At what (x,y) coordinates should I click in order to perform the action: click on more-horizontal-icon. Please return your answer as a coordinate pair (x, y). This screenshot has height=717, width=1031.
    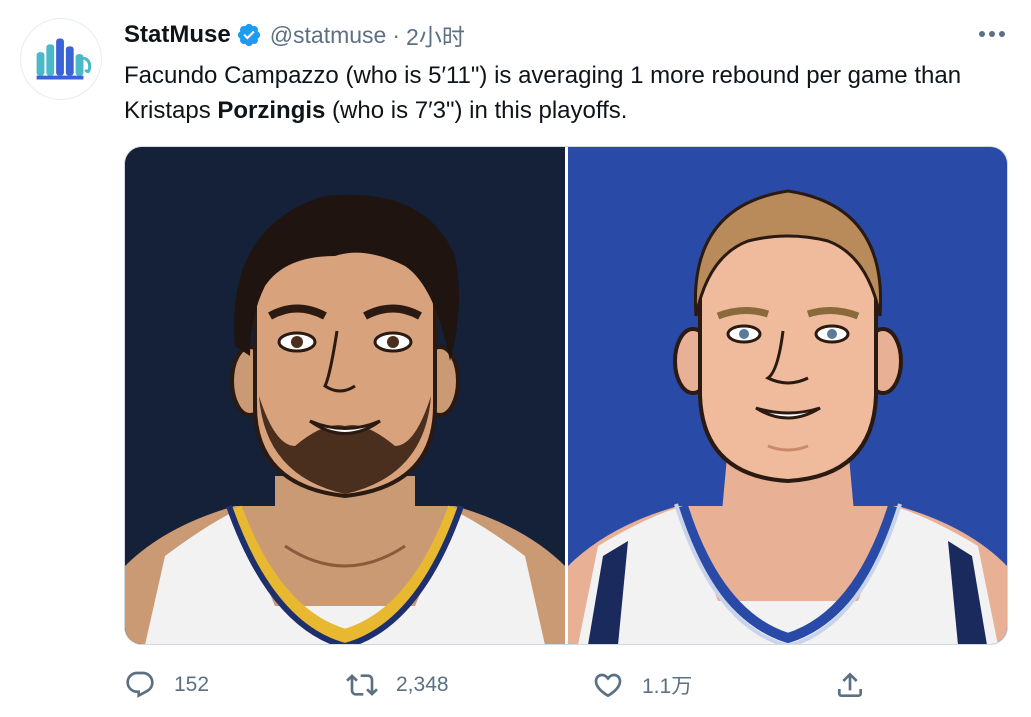
    Looking at the image, I should click on (992, 34).